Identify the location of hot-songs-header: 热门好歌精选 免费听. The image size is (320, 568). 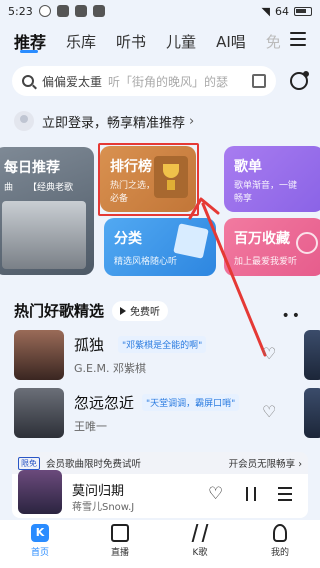
(91, 310).